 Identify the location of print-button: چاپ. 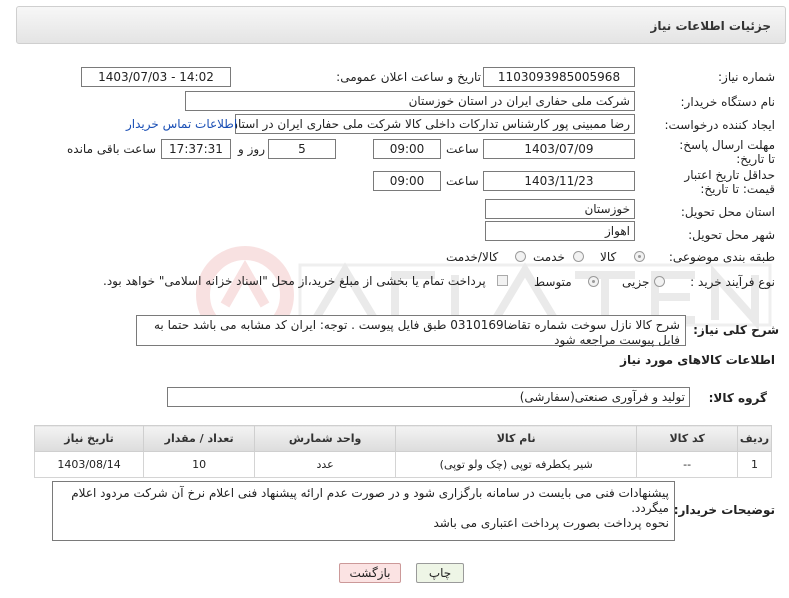
(440, 573).